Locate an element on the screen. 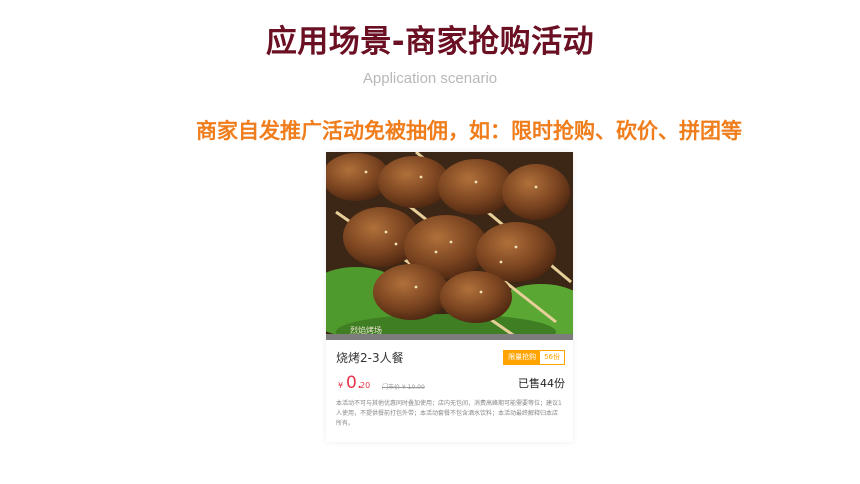 The image size is (860, 484). badge-count: 56份 is located at coordinates (552, 357).